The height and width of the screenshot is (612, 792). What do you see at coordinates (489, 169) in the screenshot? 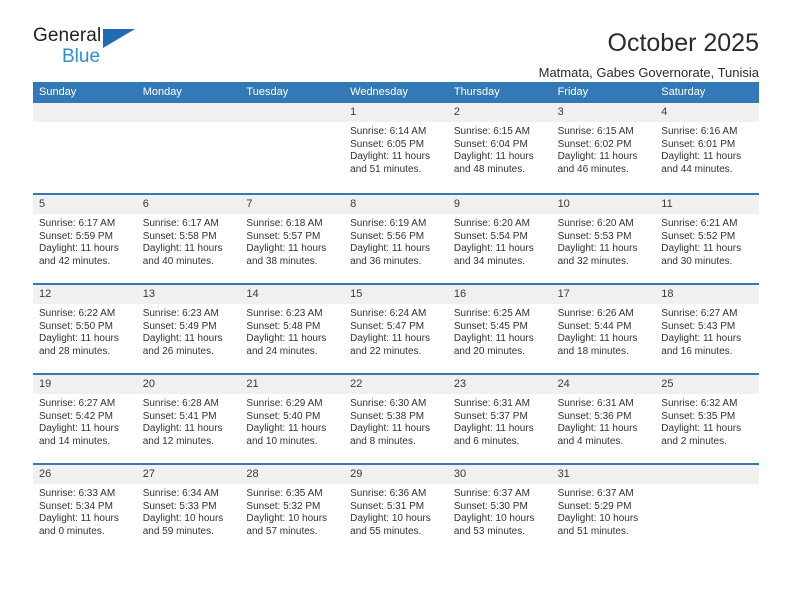
I see `daylight-text-line2: and 48 minutes.` at bounding box center [489, 169].